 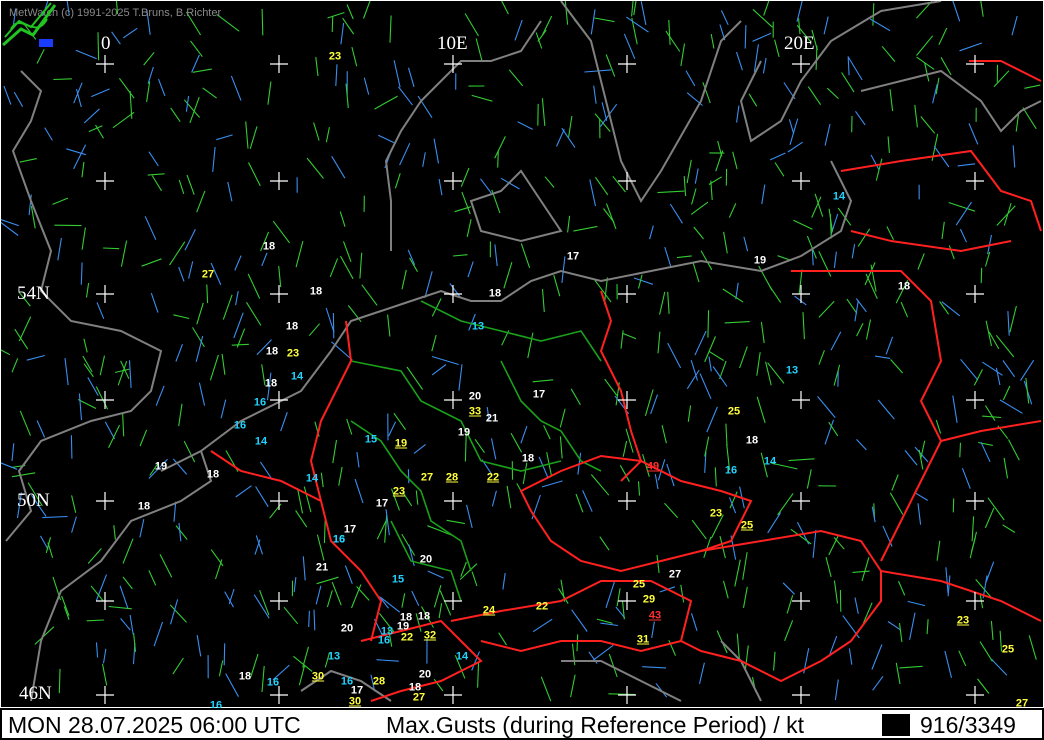 I want to click on coastline-adriatic, so click(x=661, y=671).